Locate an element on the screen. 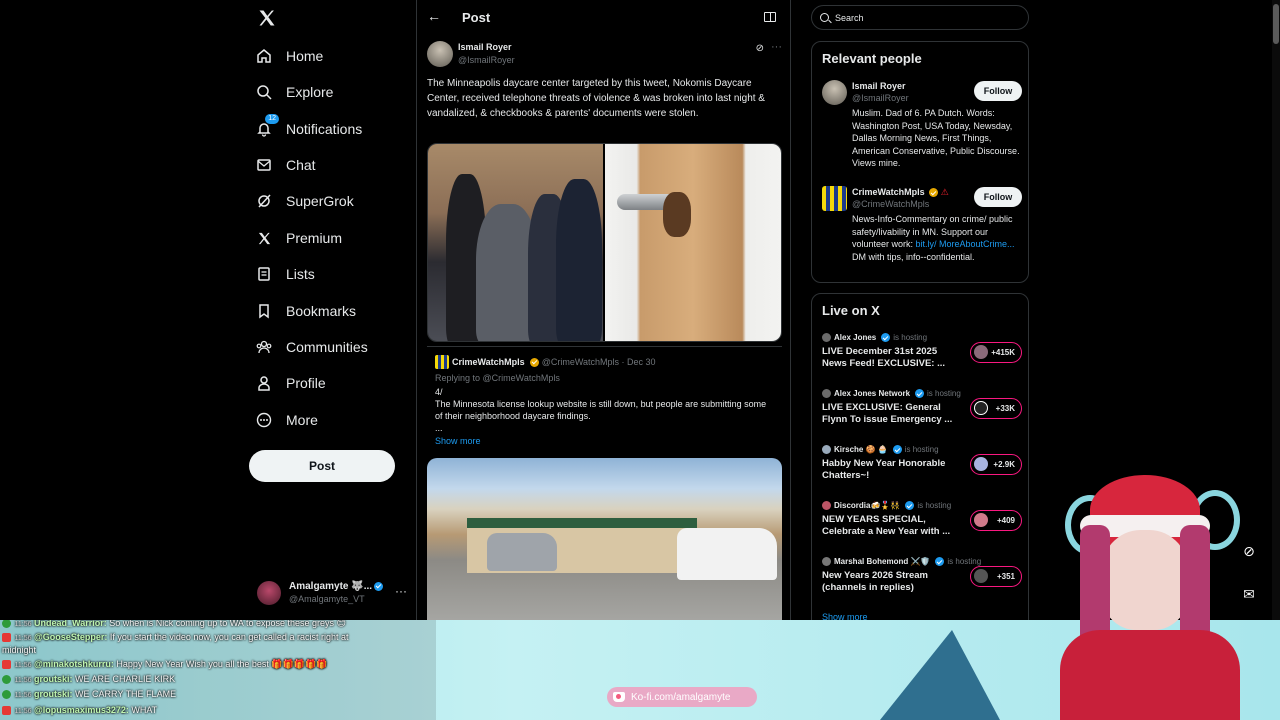  van-shape is located at coordinates (727, 554).